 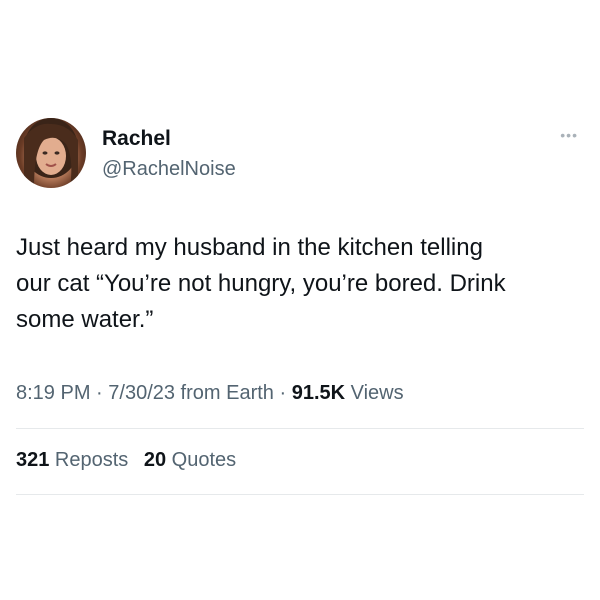 What do you see at coordinates (131, 460) in the screenshot?
I see `tweet-stats: 321 Reposts 20 Quotes` at bounding box center [131, 460].